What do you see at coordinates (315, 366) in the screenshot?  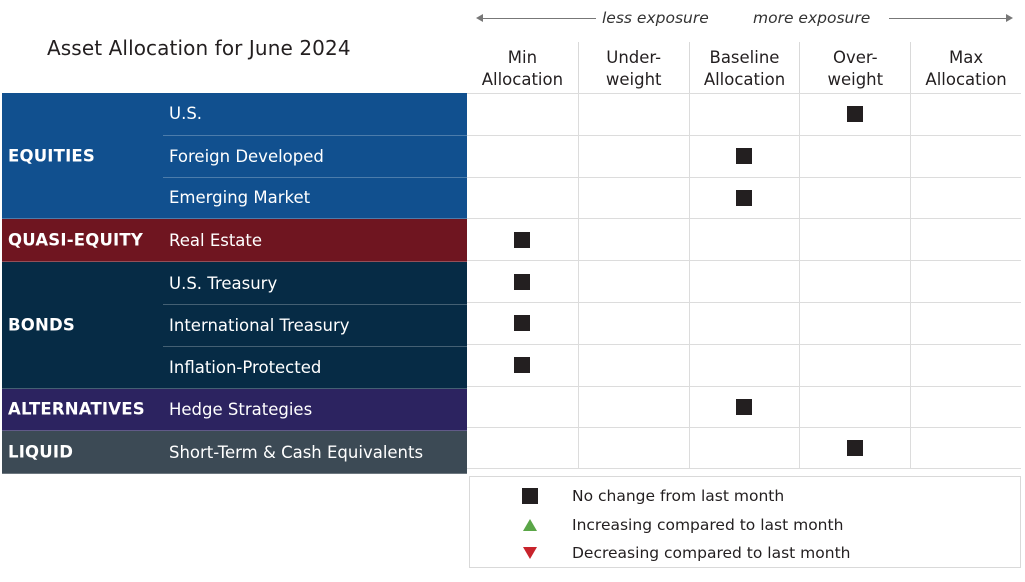 I see `asset-name: Inflation-Protected` at bounding box center [315, 366].